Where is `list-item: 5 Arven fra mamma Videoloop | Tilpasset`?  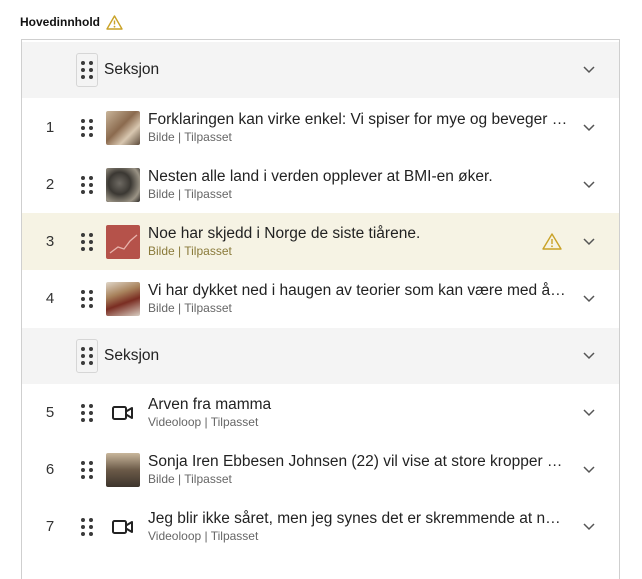 list-item: 5 Arven fra mamma Videoloop | Tilpasset is located at coordinates (320, 412).